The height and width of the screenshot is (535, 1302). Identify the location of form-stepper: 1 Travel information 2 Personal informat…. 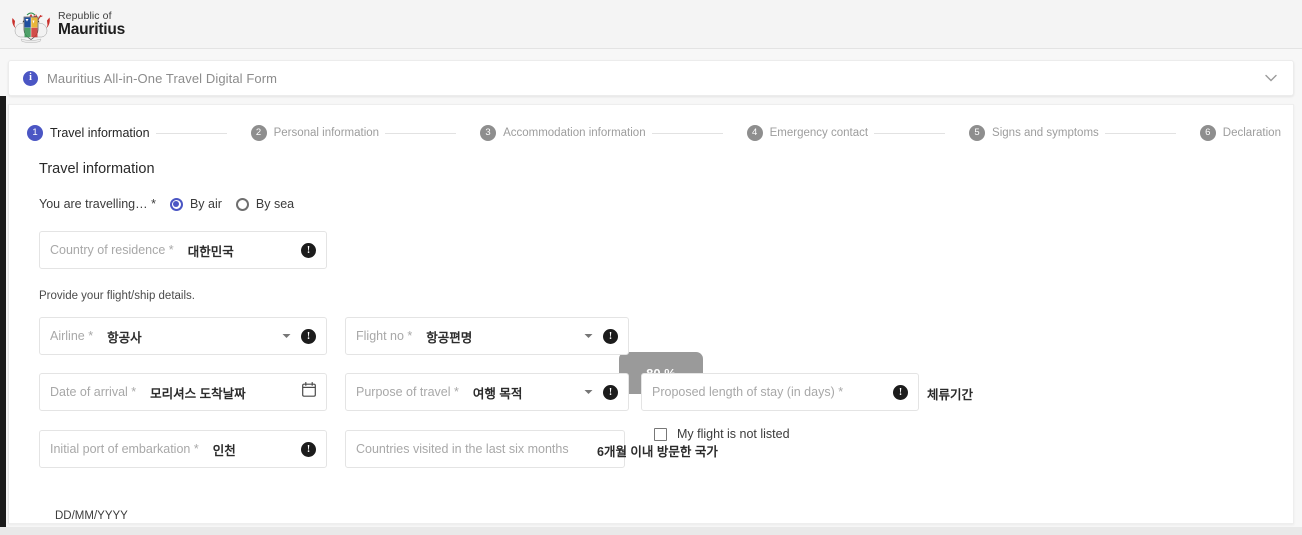
(652, 133).